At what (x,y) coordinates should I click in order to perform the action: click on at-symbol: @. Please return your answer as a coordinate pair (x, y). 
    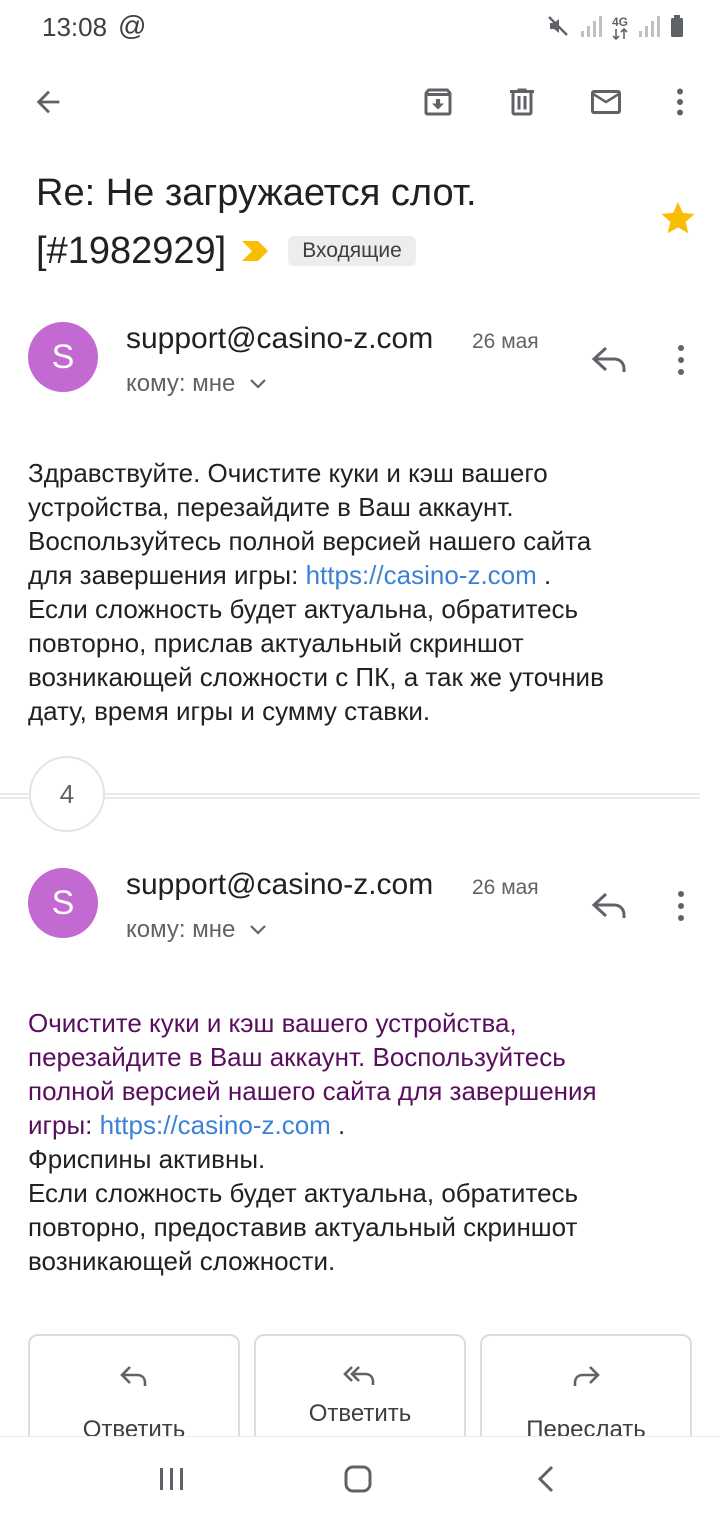
    Looking at the image, I should click on (132, 25).